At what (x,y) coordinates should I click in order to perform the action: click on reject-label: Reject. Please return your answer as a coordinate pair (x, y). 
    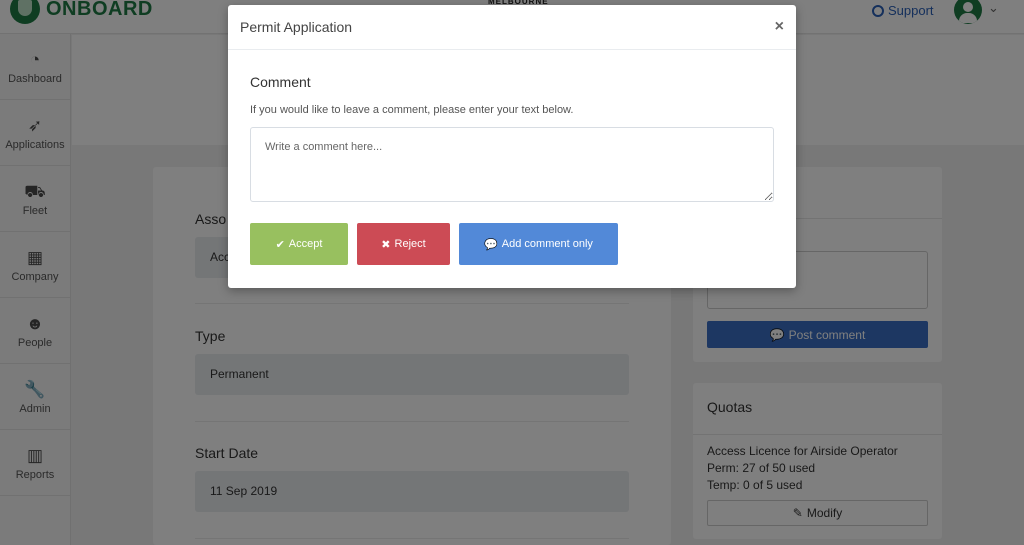
    Looking at the image, I should click on (410, 244).